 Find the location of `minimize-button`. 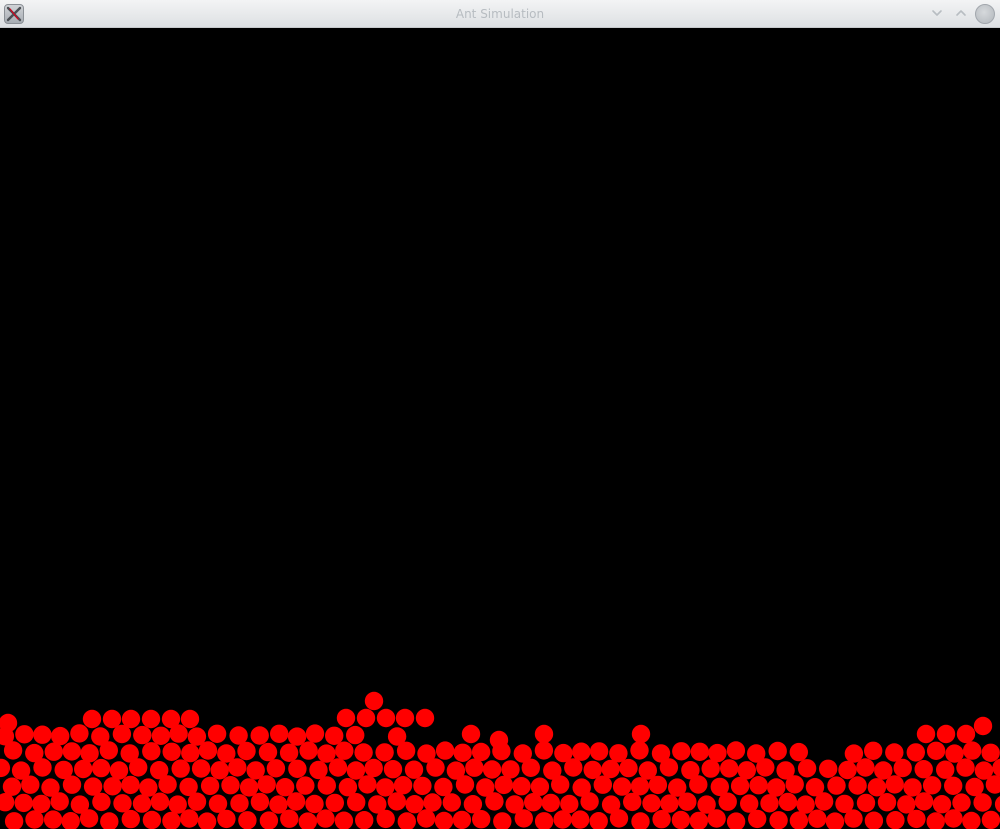

minimize-button is located at coordinates (937, 14).